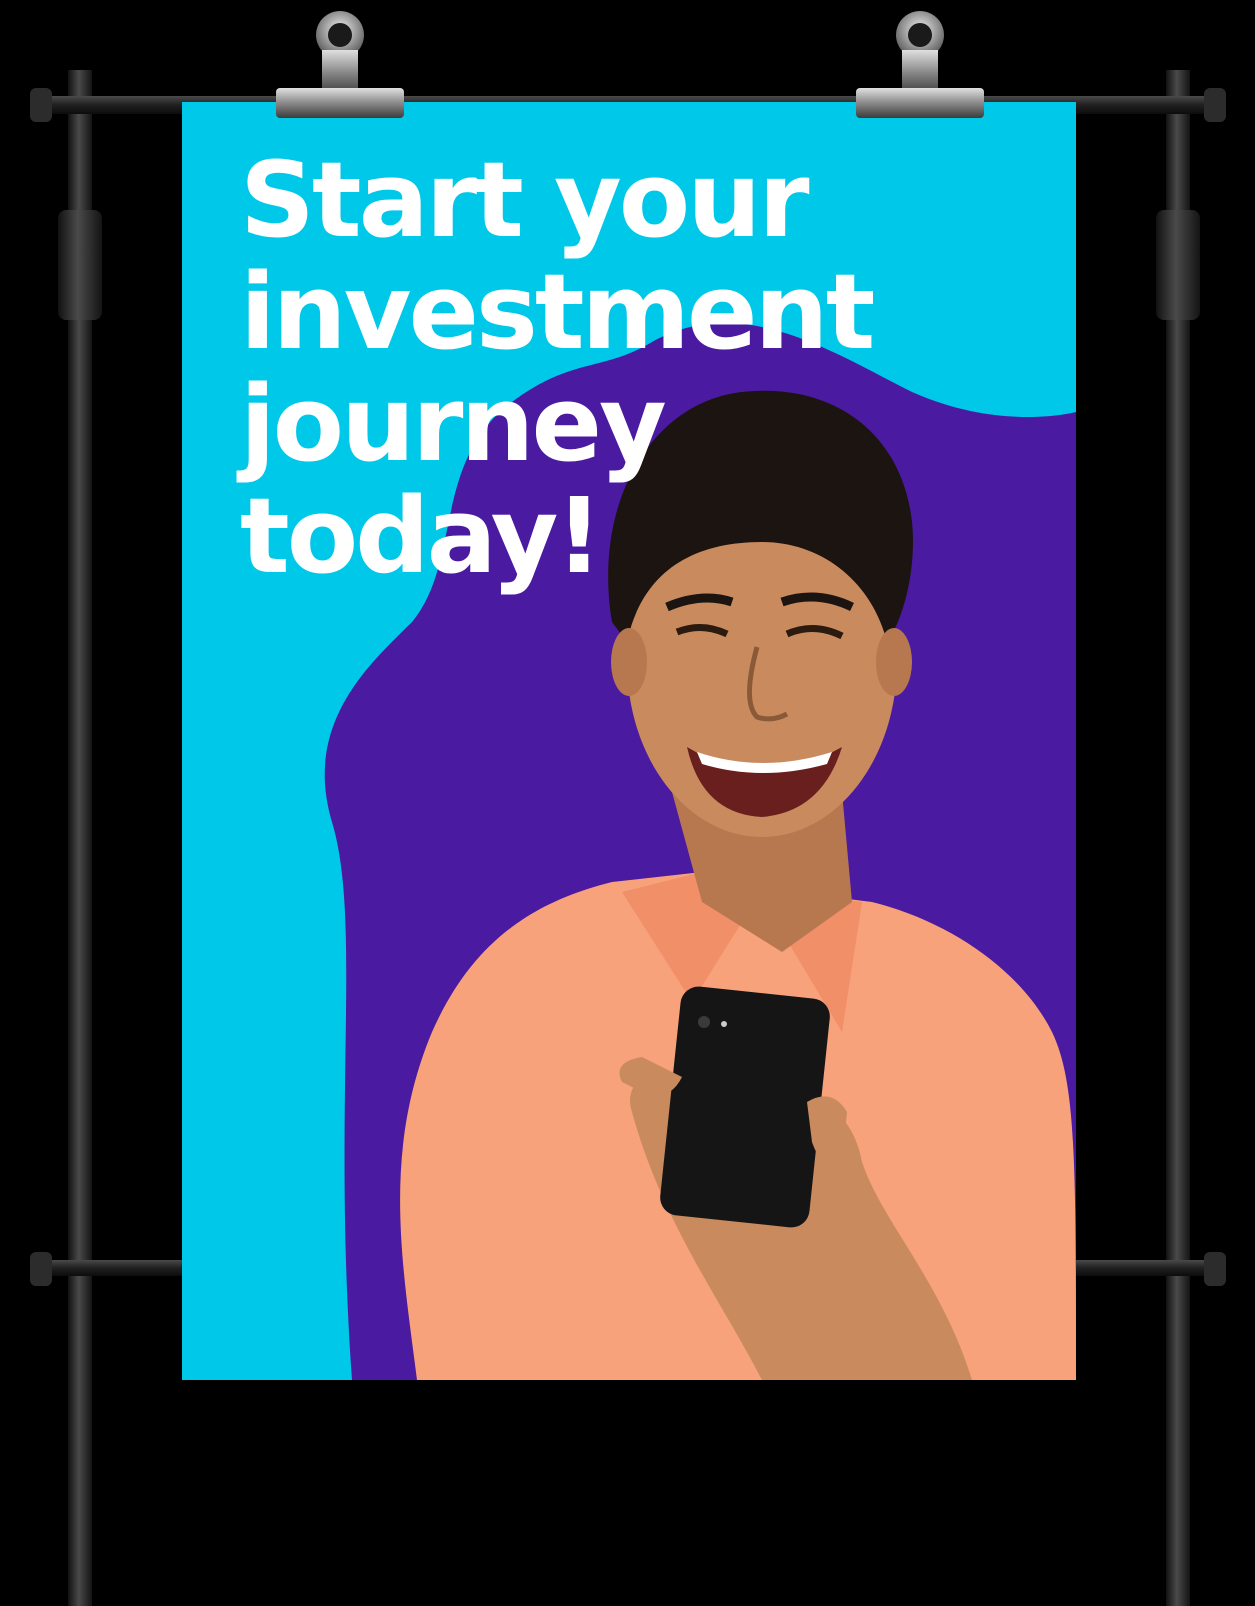 Image resolution: width=1255 pixels, height=1606 pixels. I want to click on headline-line-3: journey, so click(453, 424).